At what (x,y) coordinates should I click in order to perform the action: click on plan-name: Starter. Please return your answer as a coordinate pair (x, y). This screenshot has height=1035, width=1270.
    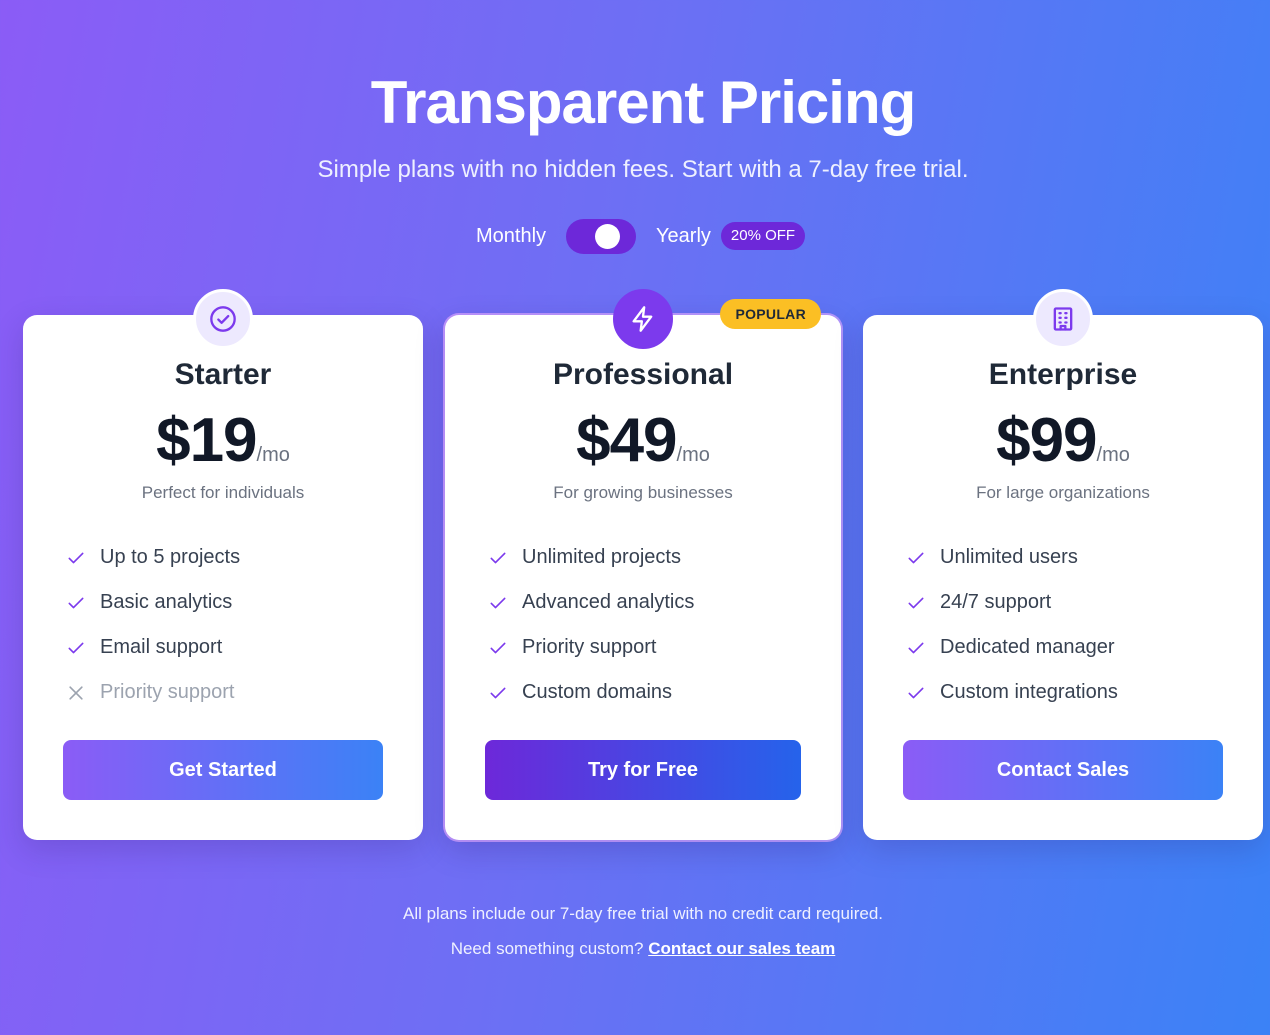
    Looking at the image, I should click on (223, 374).